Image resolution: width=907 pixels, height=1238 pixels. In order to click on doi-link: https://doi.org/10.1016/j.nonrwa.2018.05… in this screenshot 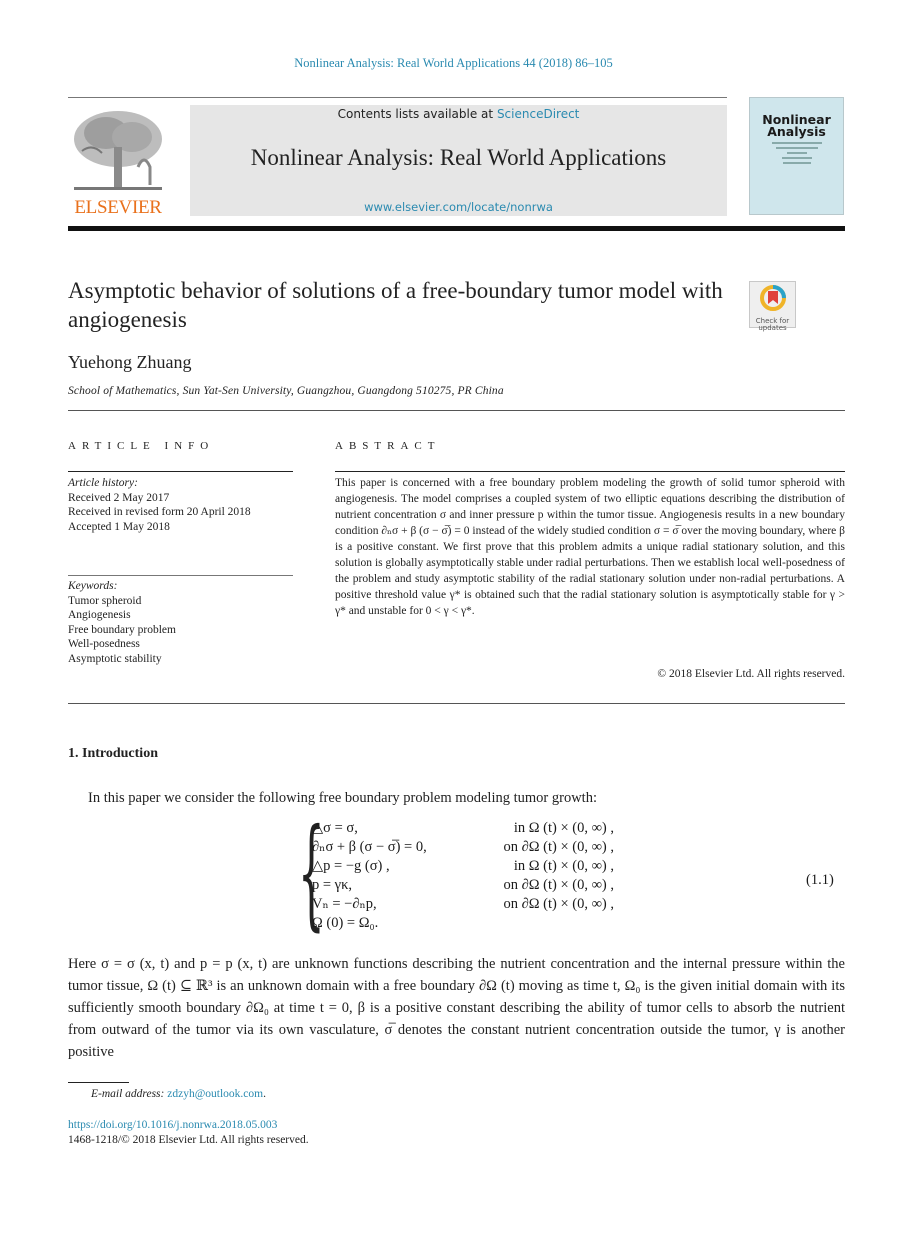, I will do `click(172, 1125)`.